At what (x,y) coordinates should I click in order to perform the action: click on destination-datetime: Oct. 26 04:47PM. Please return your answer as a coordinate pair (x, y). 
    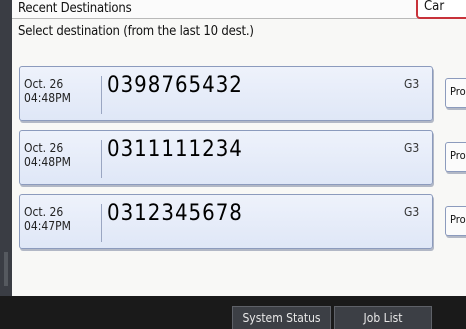
    Looking at the image, I should click on (47, 219).